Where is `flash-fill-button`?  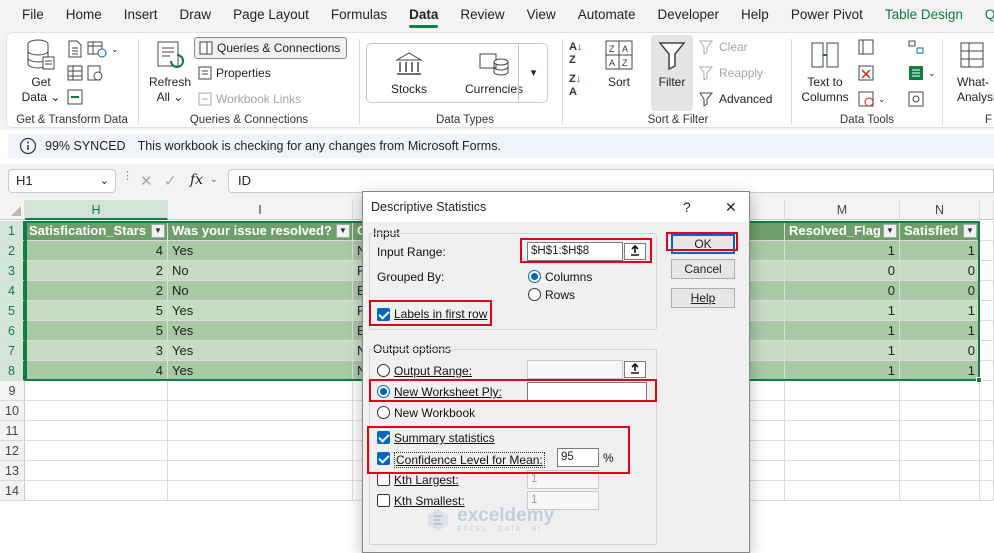 flash-fill-button is located at coordinates (866, 47).